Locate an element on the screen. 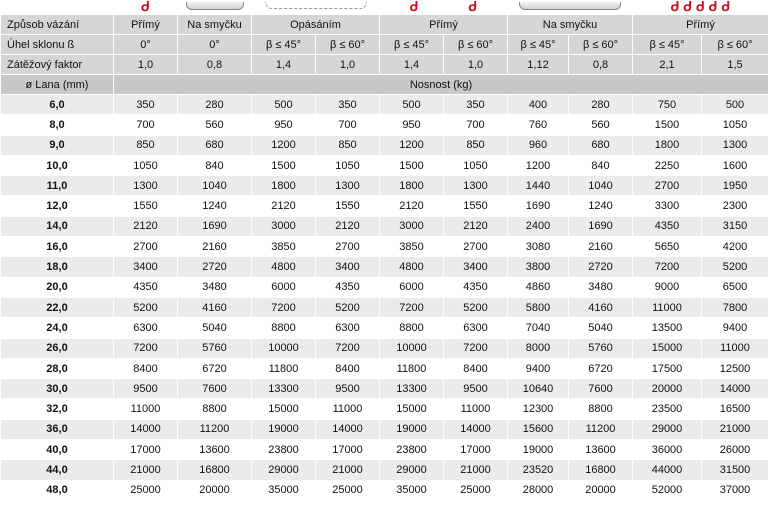 The height and width of the screenshot is (506, 768). capacity-cell: 760 is located at coordinates (538, 125).